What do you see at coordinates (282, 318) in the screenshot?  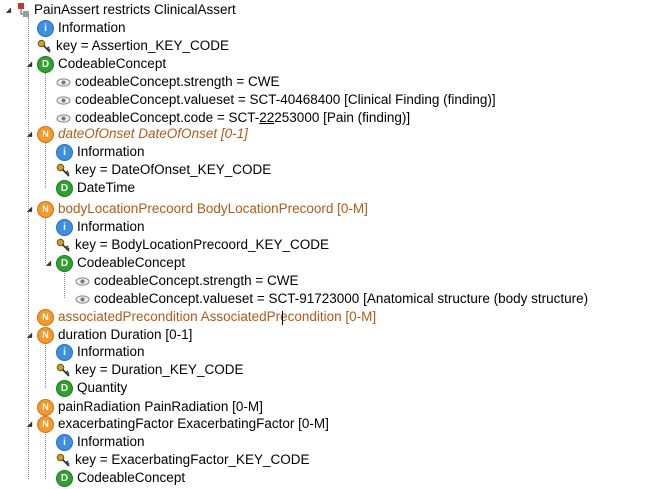 I see `text-cursor` at bounding box center [282, 318].